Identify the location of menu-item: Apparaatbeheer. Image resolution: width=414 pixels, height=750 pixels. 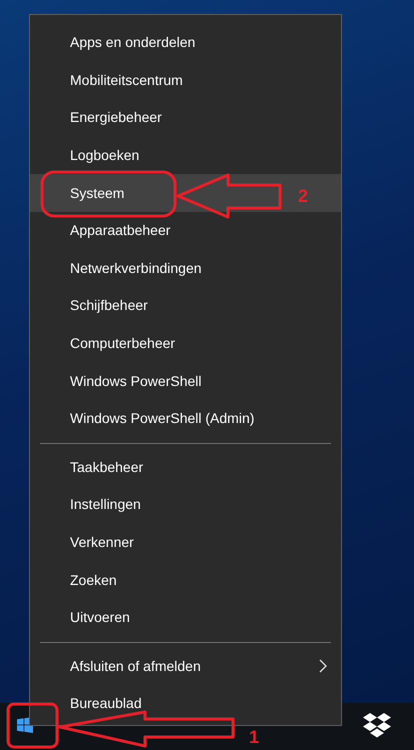
(185, 231).